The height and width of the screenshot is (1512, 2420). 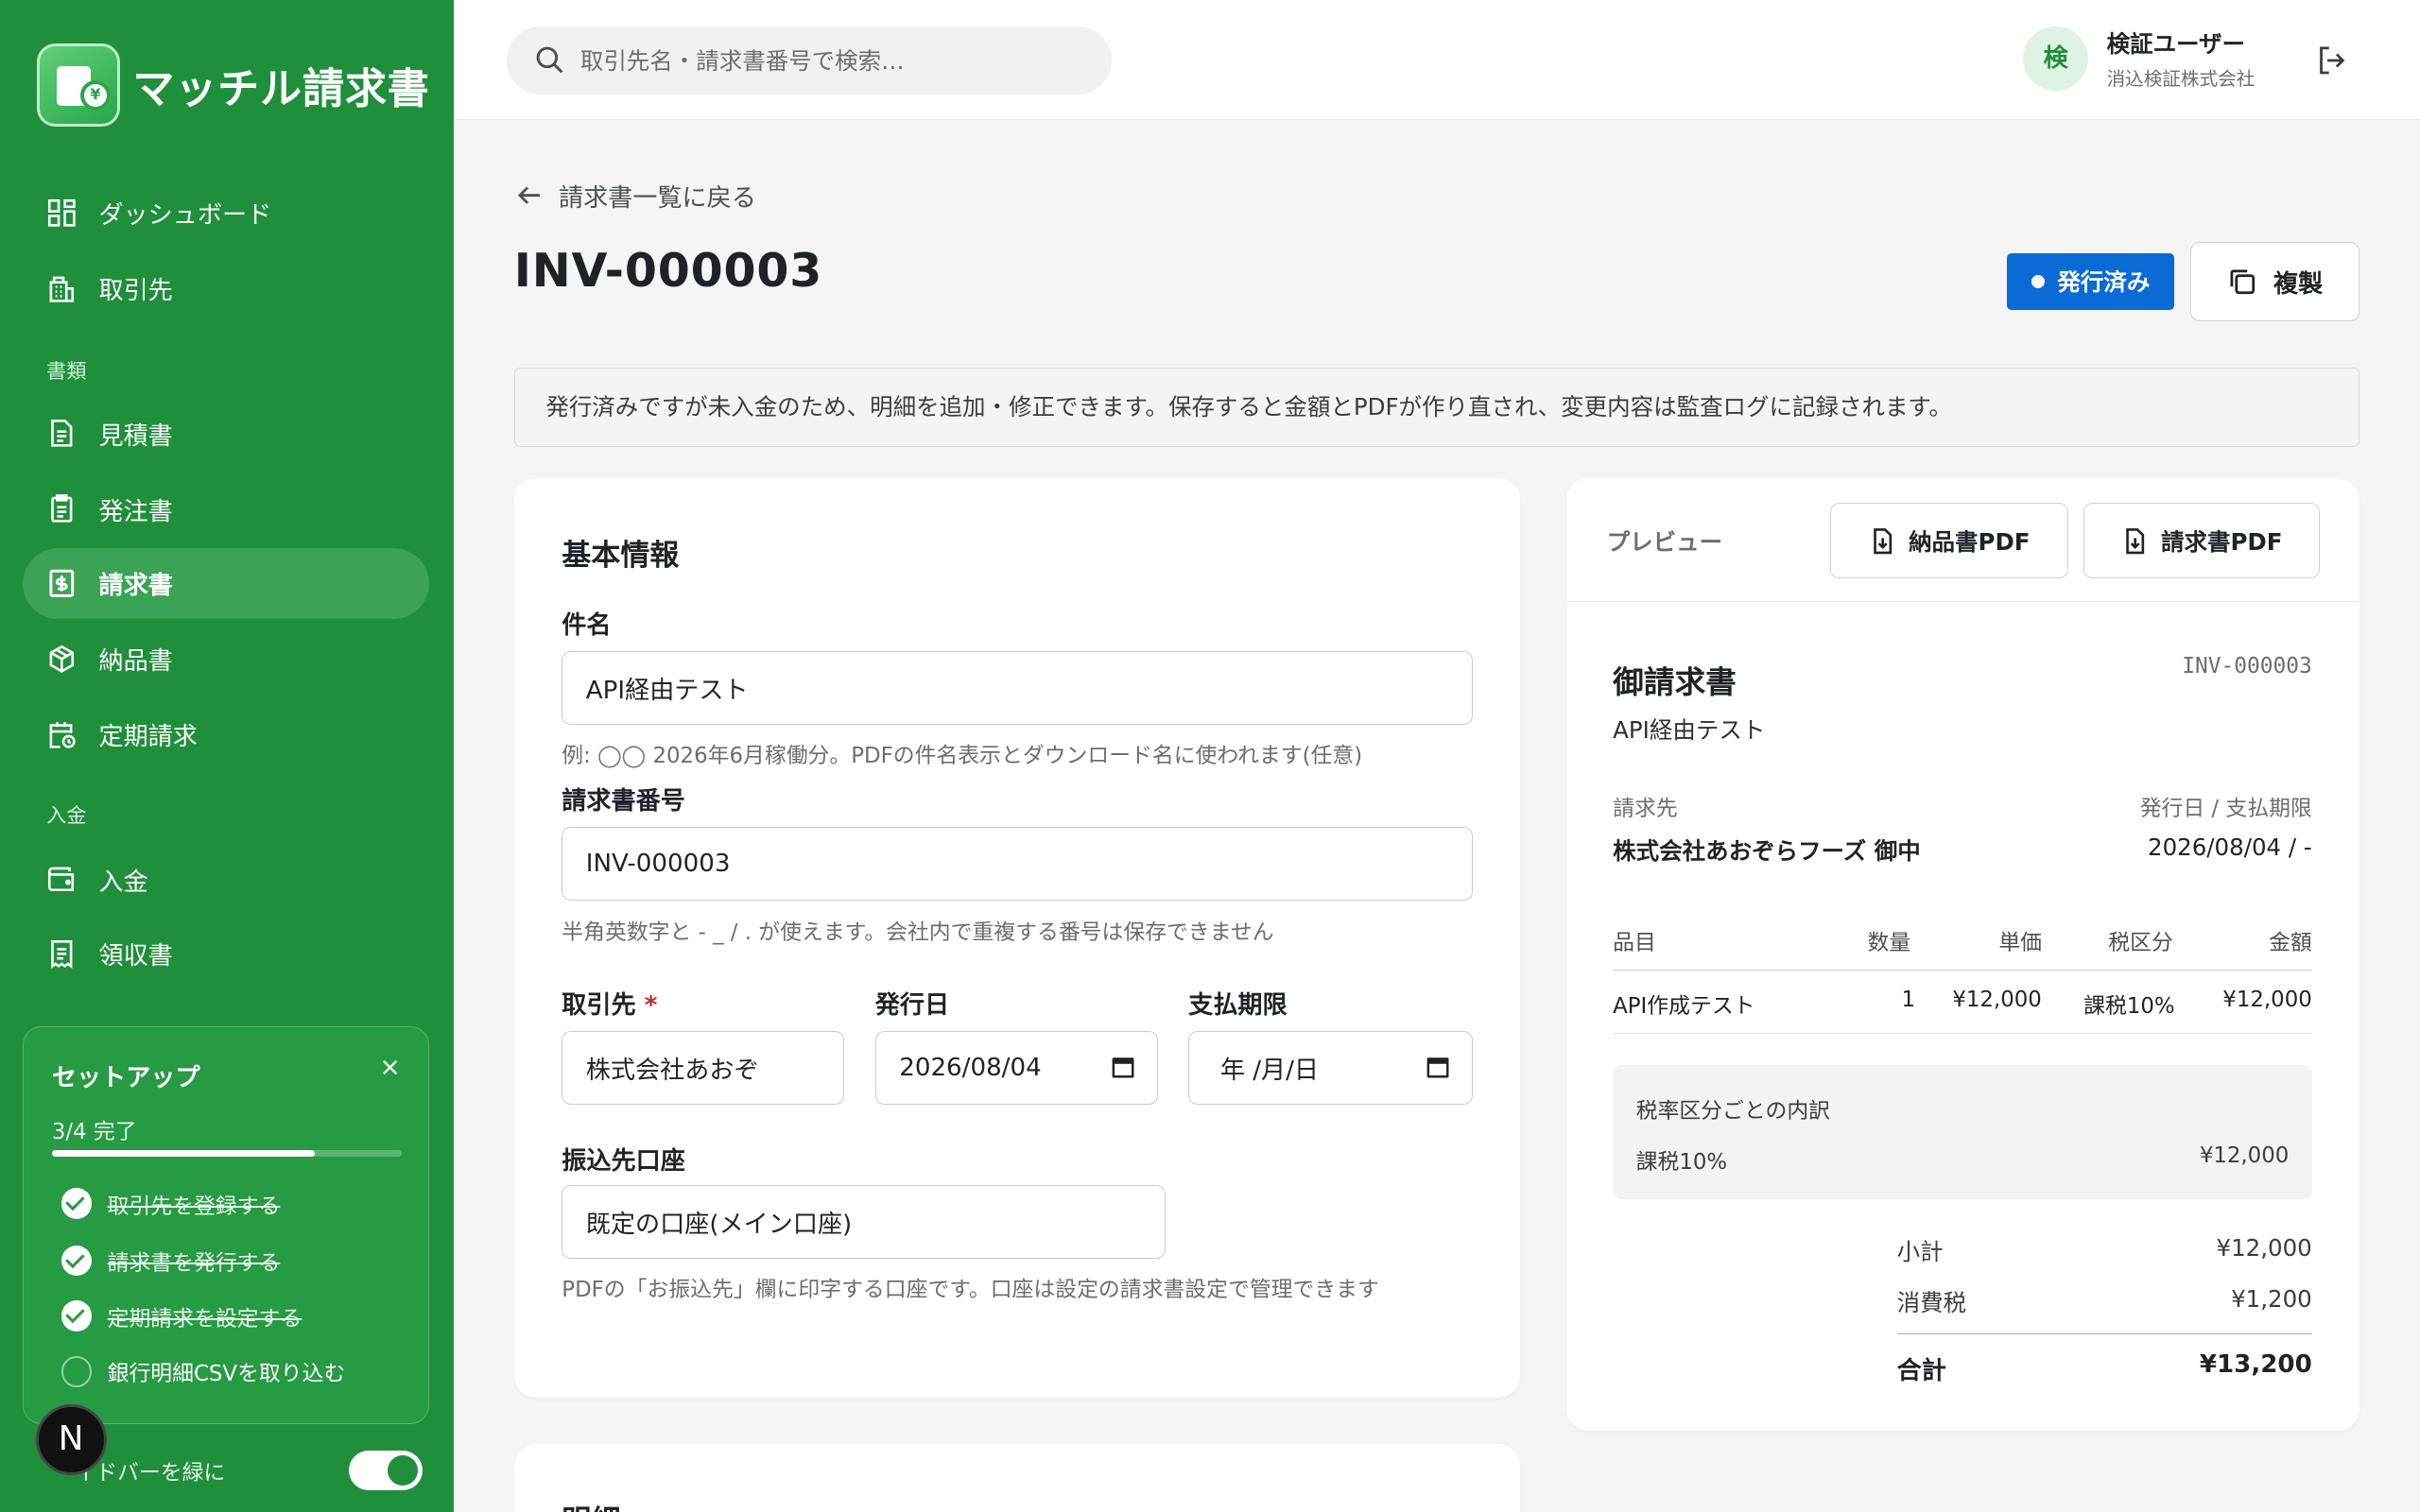 I want to click on setup-task: 銀行明細CSVを取り込む, so click(x=202, y=1371).